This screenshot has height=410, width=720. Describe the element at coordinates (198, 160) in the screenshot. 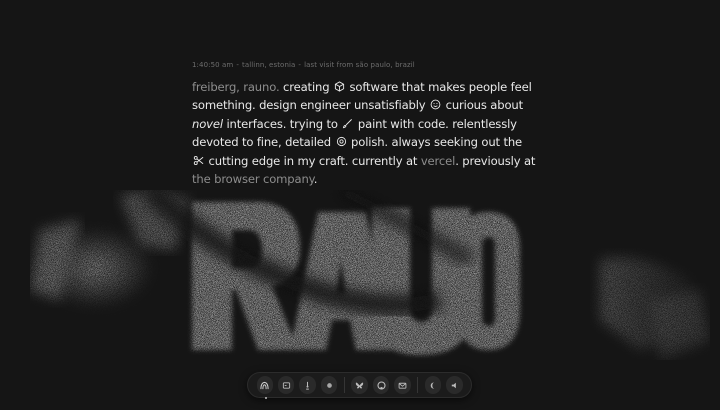

I see `scissors-icon` at that location.